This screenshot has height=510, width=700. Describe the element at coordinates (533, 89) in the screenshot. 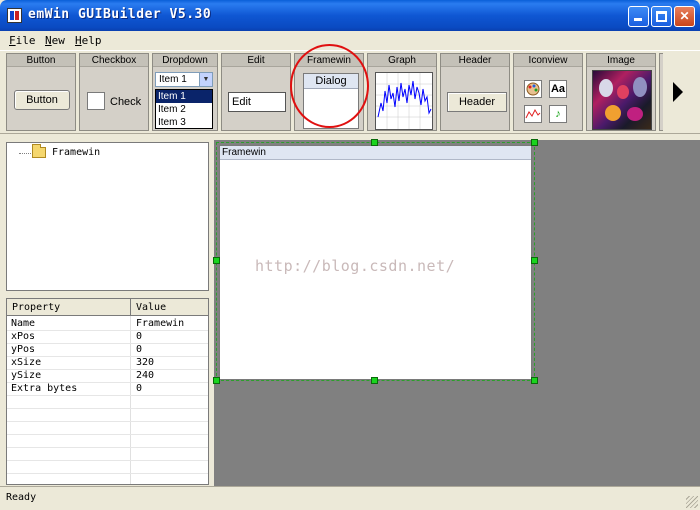

I see `palette-icon` at that location.